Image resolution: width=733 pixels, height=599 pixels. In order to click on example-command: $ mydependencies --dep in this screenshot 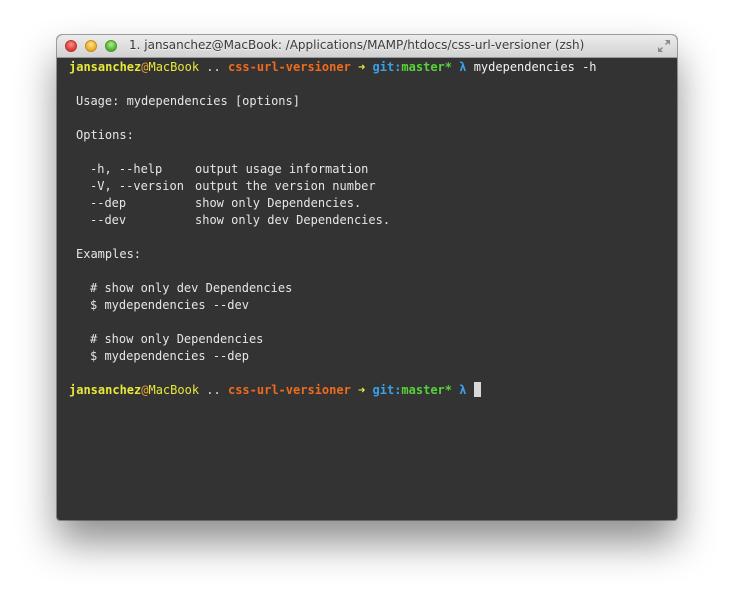, I will do `click(169, 356)`.